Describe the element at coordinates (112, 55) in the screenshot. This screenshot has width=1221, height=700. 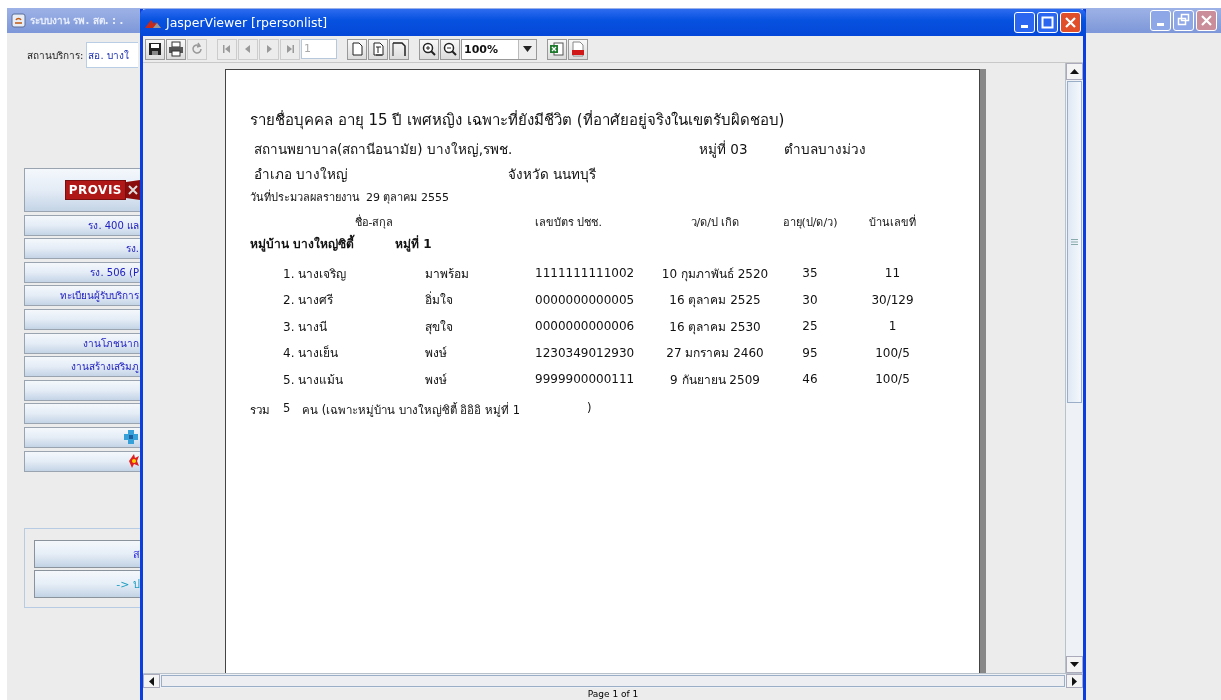
I see `service-field: สอ. บางใ` at that location.